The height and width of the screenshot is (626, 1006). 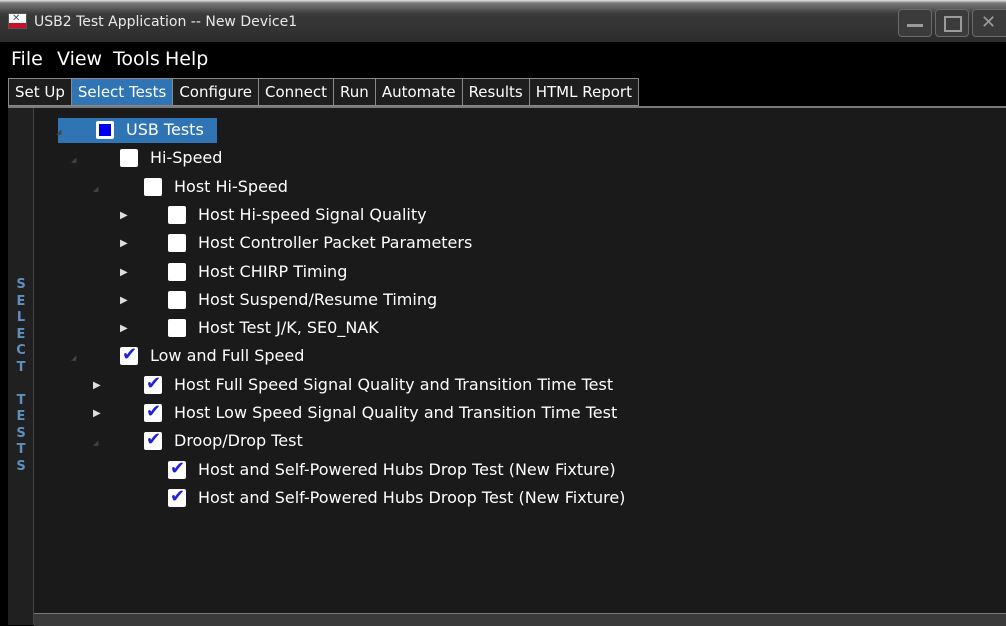 What do you see at coordinates (27, 59) in the screenshot?
I see `menu-file: File` at bounding box center [27, 59].